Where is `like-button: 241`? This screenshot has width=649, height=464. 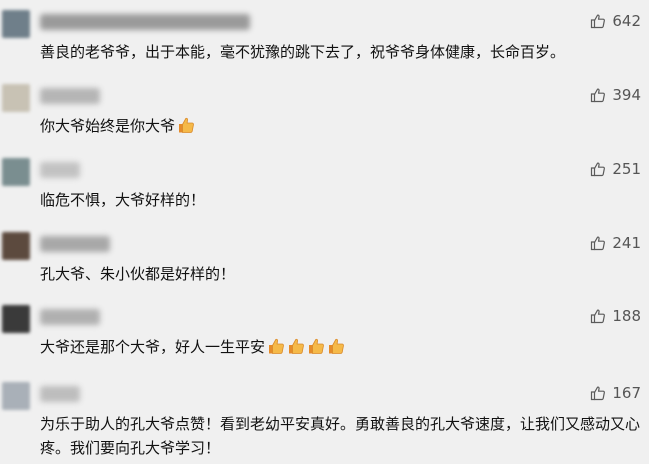 like-button: 241 is located at coordinates (615, 243).